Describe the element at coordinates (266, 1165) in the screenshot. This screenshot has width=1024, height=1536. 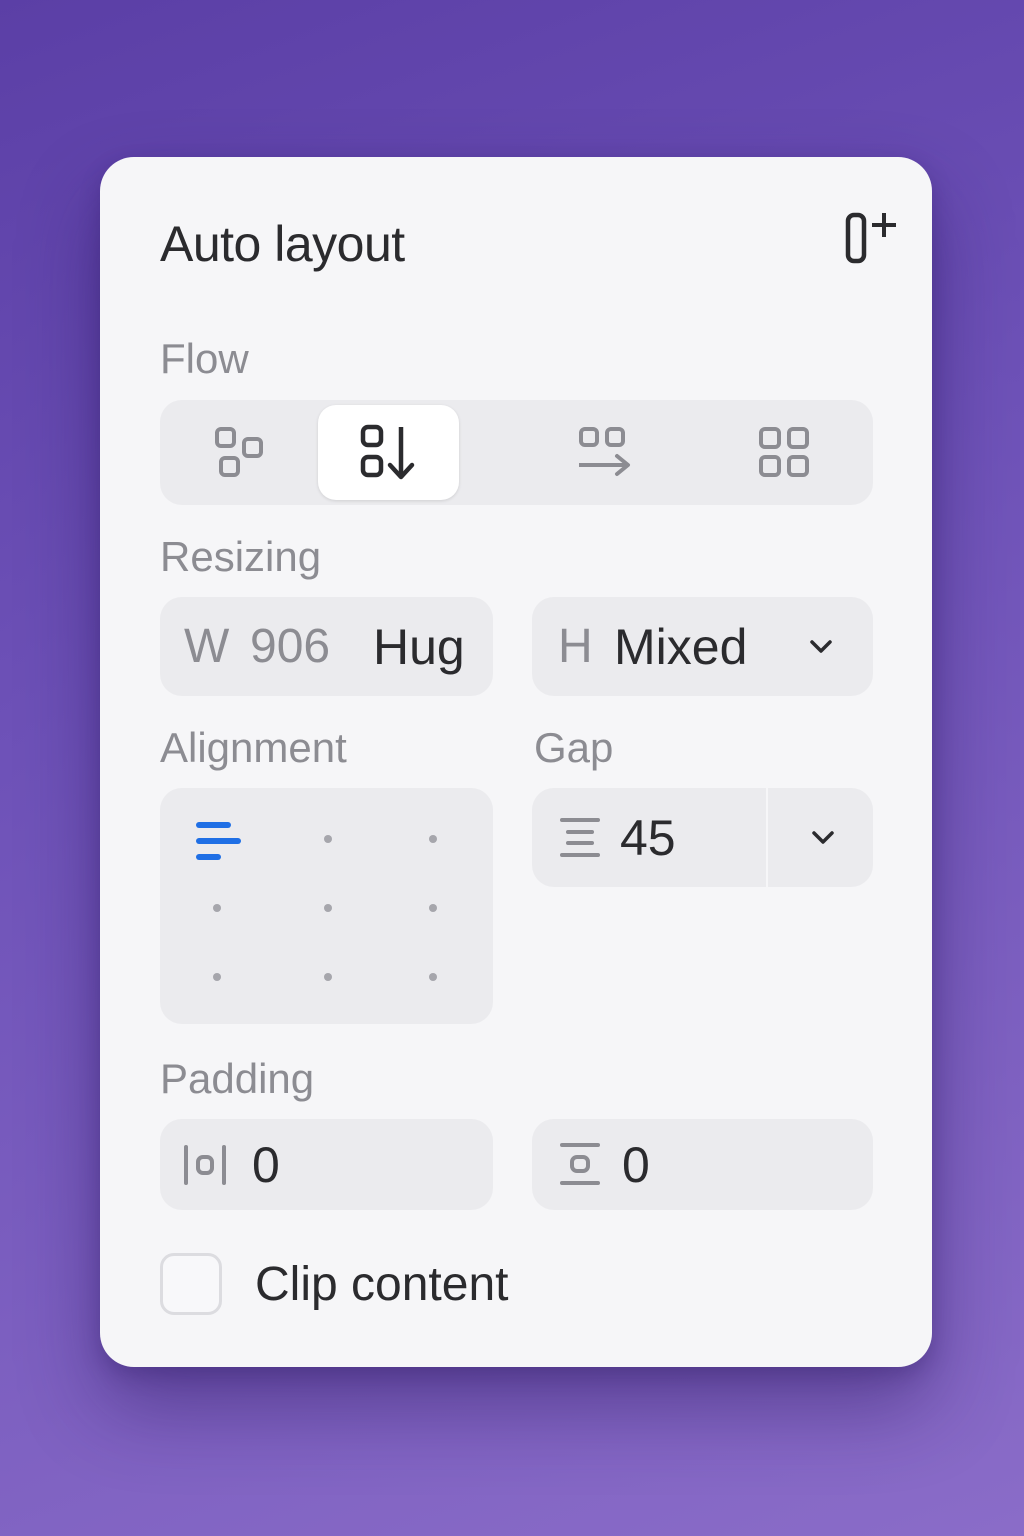
I see `horizontal-padding-value: 0` at that location.